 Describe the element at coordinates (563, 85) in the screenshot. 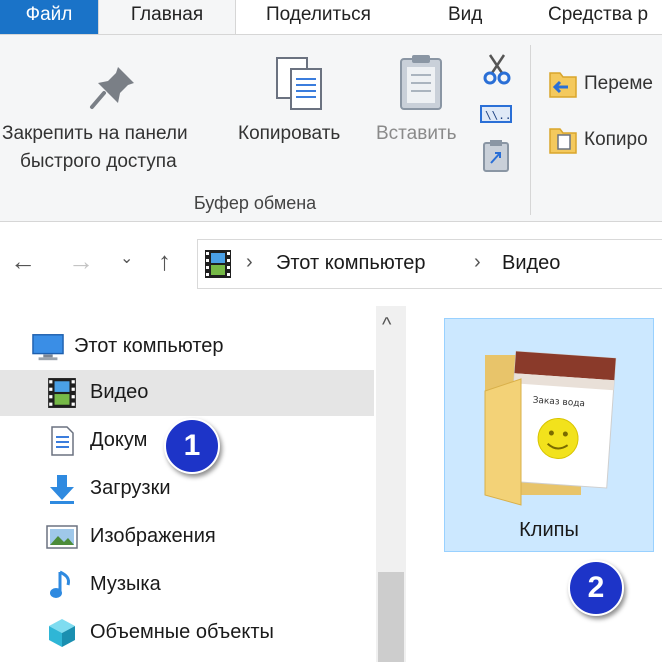

I see `move-folder-icon` at that location.